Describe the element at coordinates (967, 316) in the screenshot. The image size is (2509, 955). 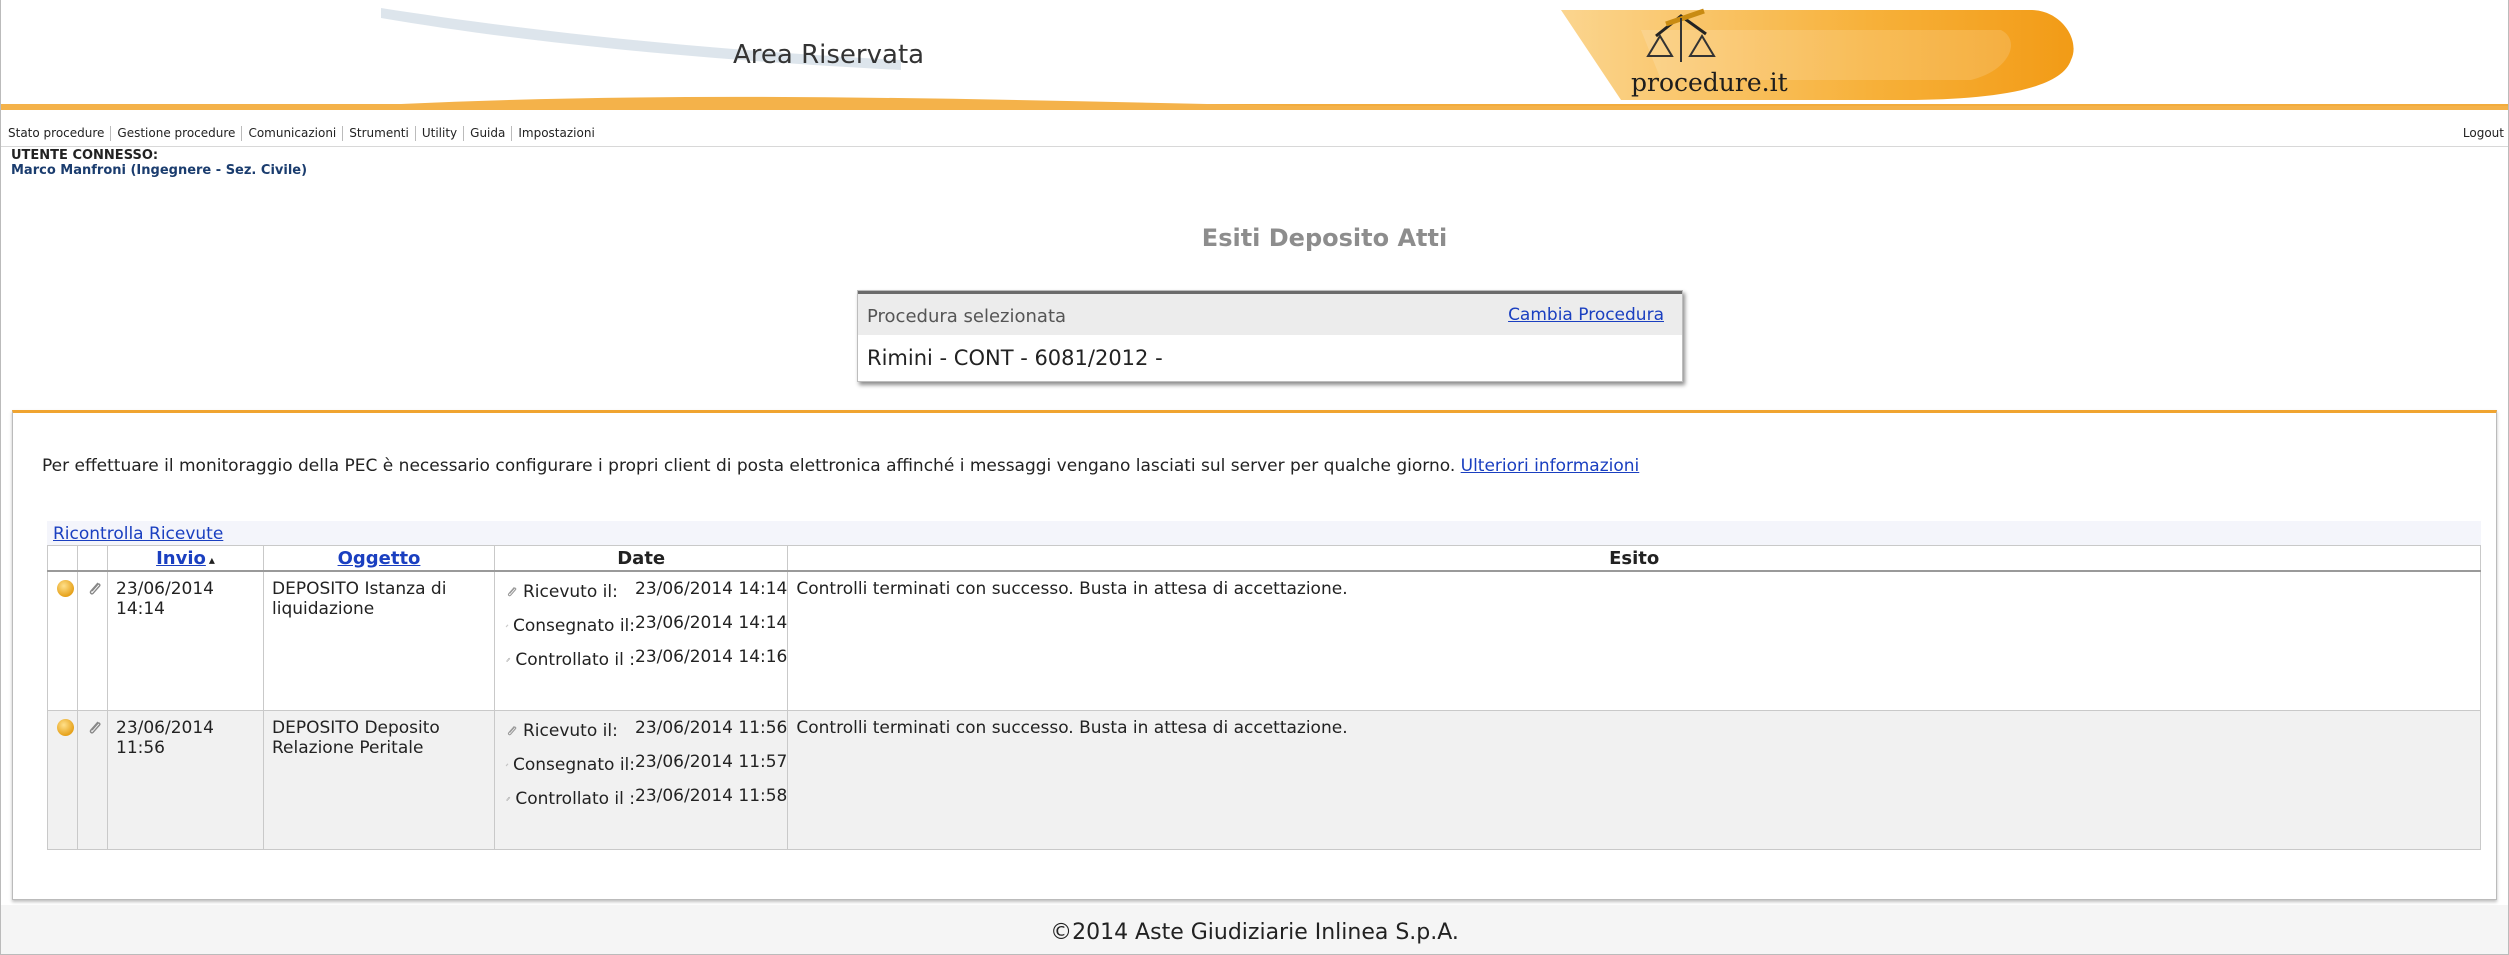
I see `selected-procedure-label: Procedura selezionata` at that location.